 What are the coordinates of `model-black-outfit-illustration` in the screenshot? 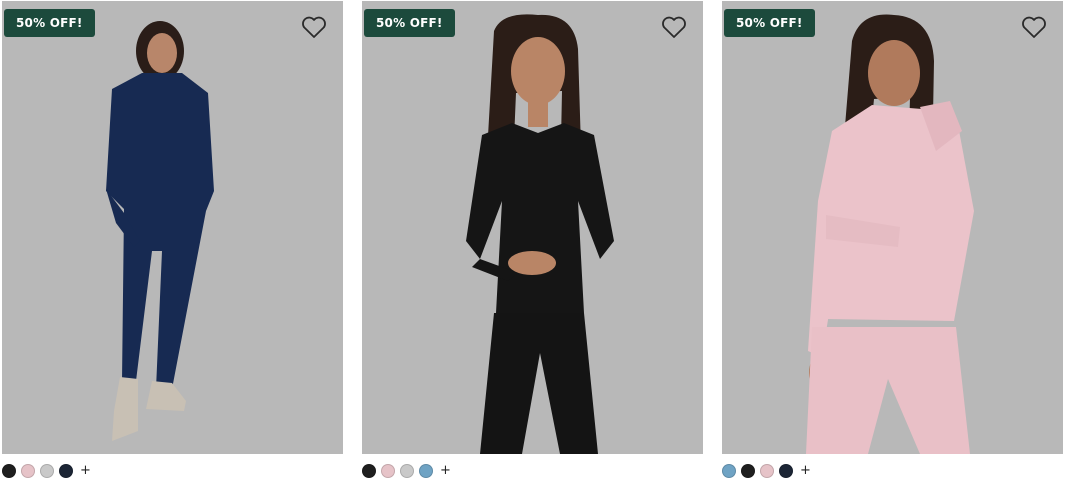 It's located at (540, 234).